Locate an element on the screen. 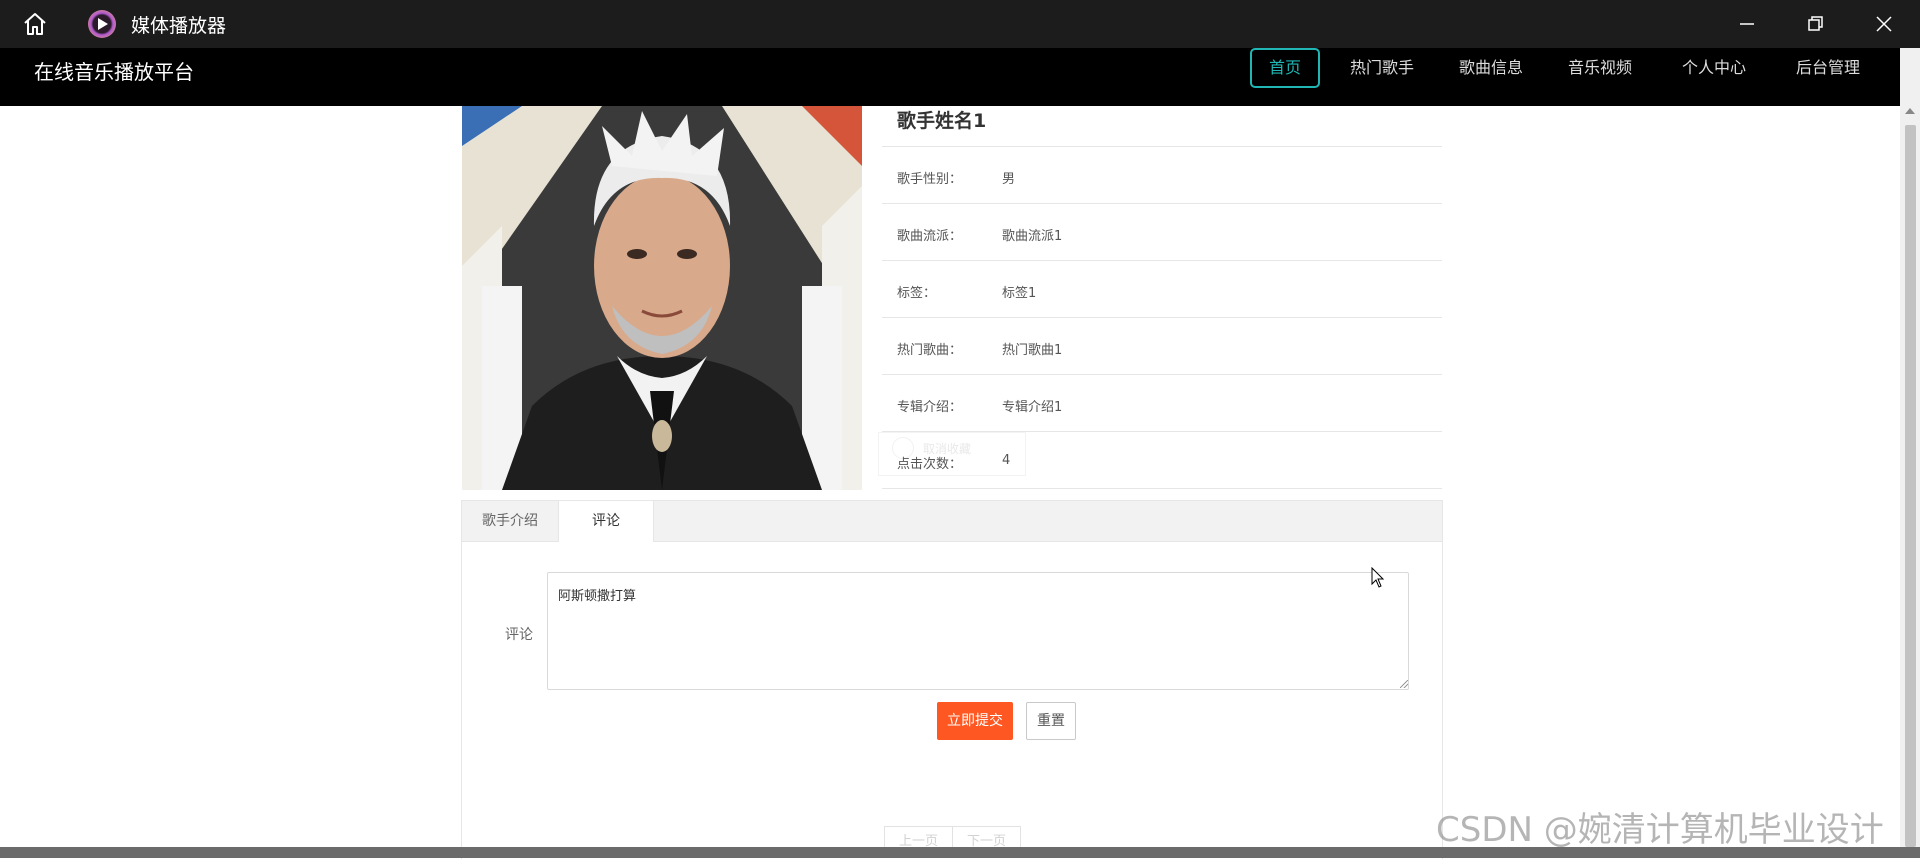 Image resolution: width=1920 pixels, height=859 pixels. info-value: 专辑介绍1 is located at coordinates (1032, 407).